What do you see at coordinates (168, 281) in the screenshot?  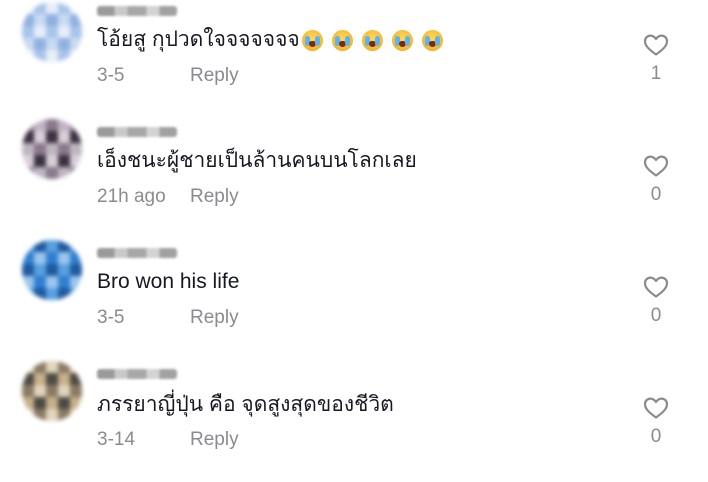 I see `comment-text: Bro won his life` at bounding box center [168, 281].